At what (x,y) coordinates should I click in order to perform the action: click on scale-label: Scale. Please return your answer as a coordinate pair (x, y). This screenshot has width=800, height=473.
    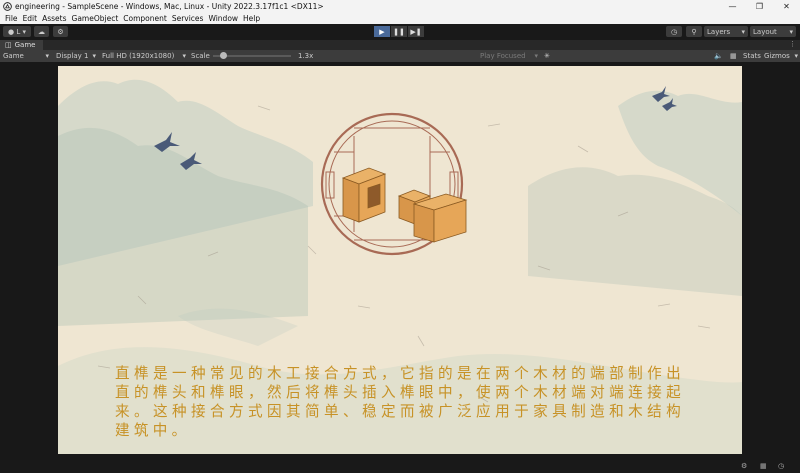
    Looking at the image, I should click on (200, 56).